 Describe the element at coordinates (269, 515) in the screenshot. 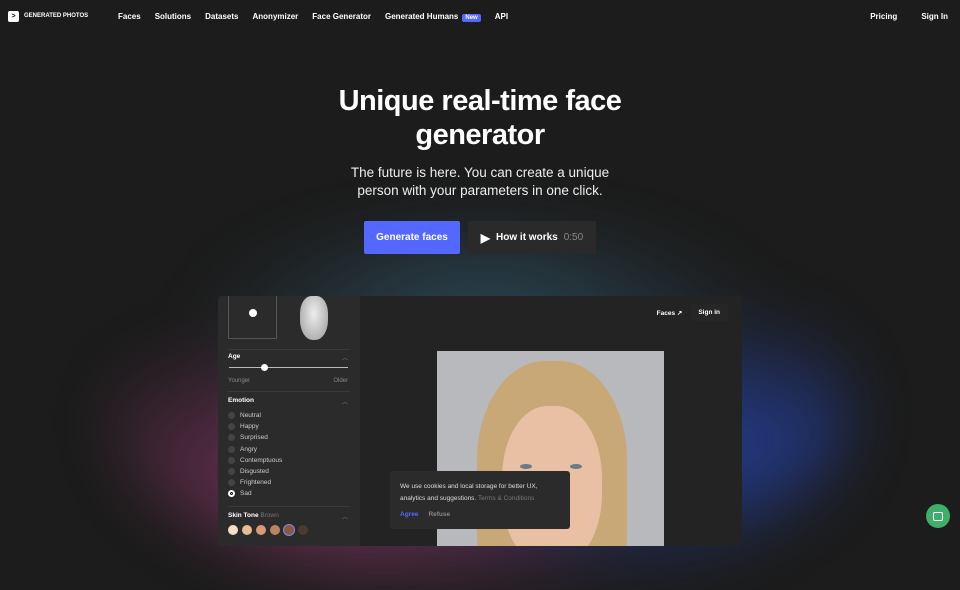

I see `skin-tone-value: Brown` at that location.